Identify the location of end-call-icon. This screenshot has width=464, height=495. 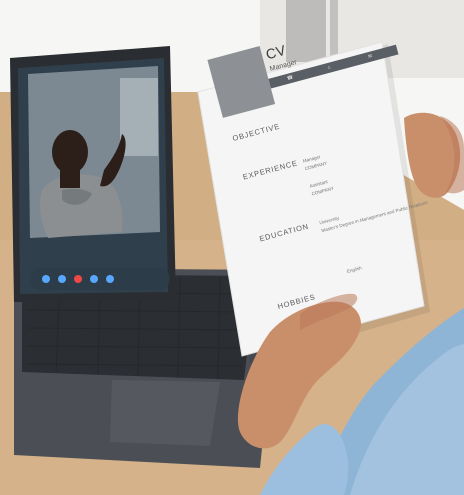
(78, 279).